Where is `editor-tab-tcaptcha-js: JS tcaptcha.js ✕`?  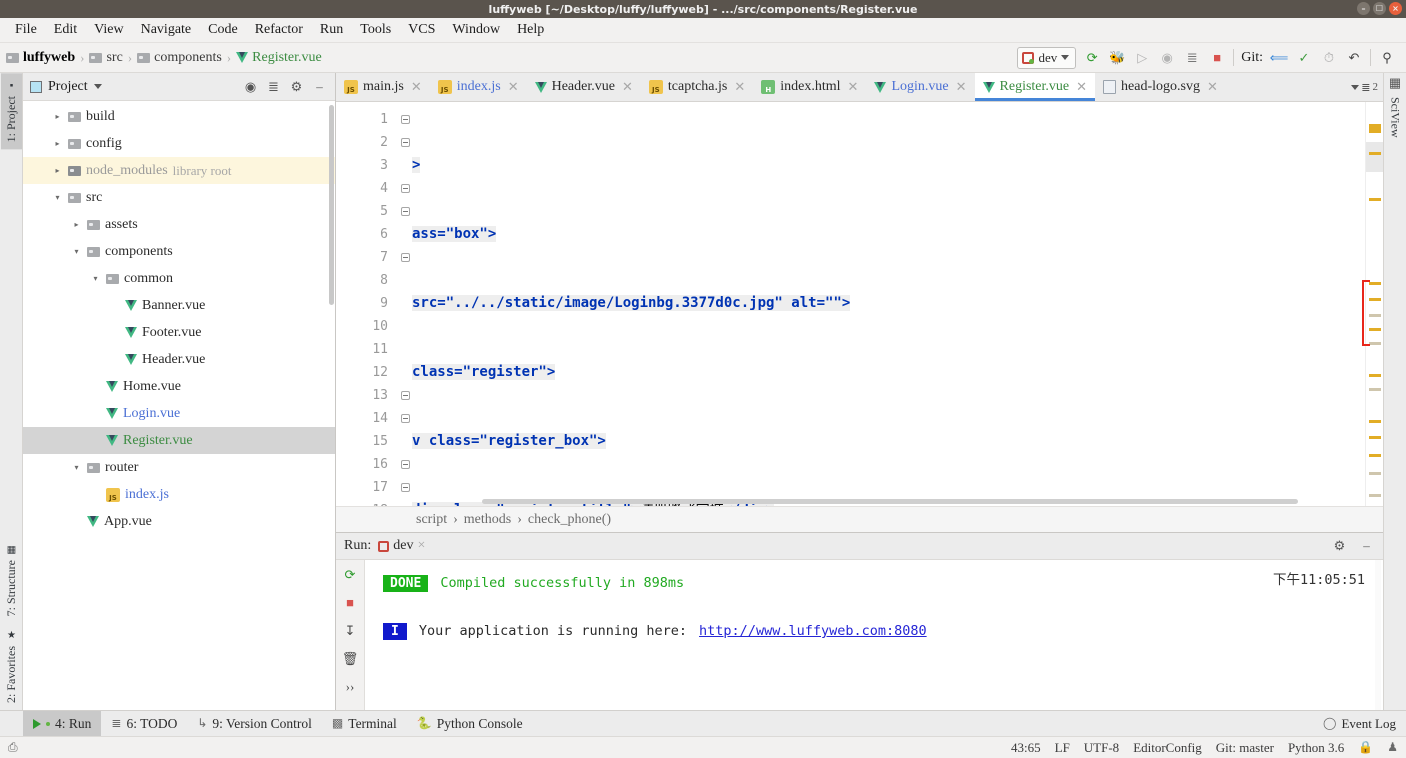 editor-tab-tcaptcha-js: JS tcaptcha.js ✕ is located at coordinates (697, 87).